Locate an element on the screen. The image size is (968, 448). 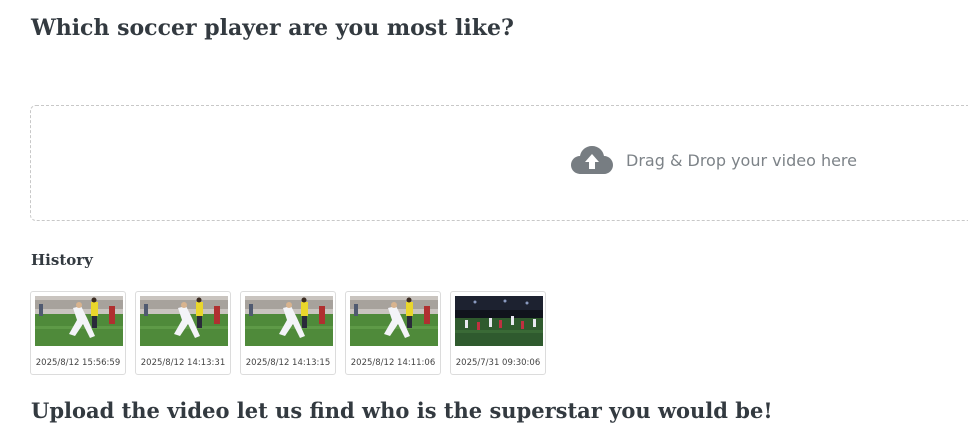
history-timestamp: 2025/8/12 14:13:31 is located at coordinates (183, 363).